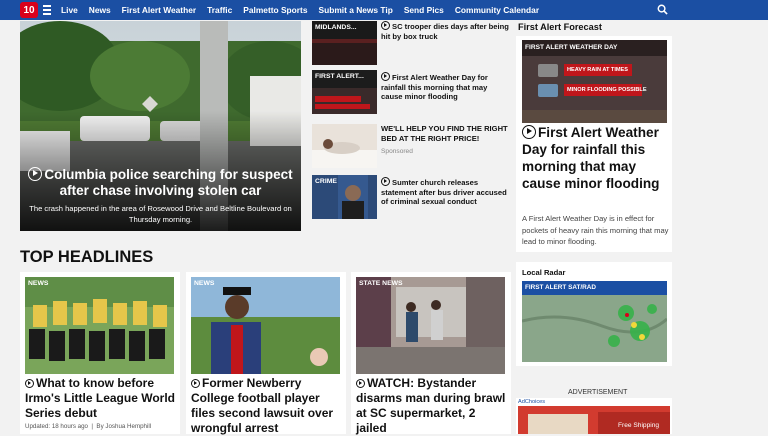  What do you see at coordinates (430, 325) in the screenshot?
I see `headline-image: STATE NEWS` at bounding box center [430, 325].